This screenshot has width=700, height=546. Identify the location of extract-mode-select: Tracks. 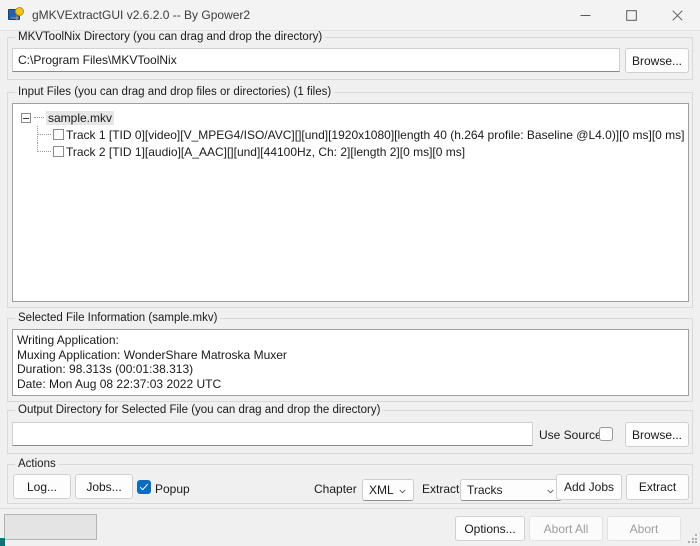
(511, 490).